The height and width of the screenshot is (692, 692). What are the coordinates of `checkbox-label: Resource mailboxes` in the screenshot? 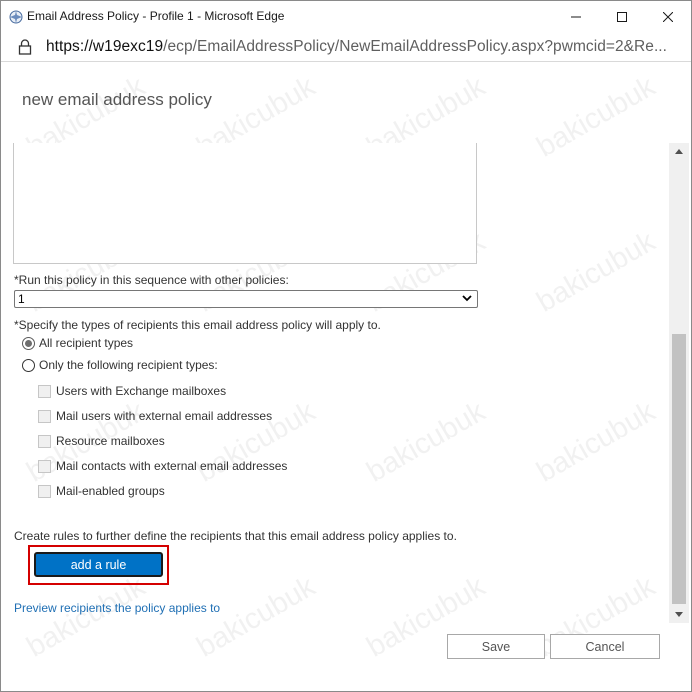 It's located at (110, 441).